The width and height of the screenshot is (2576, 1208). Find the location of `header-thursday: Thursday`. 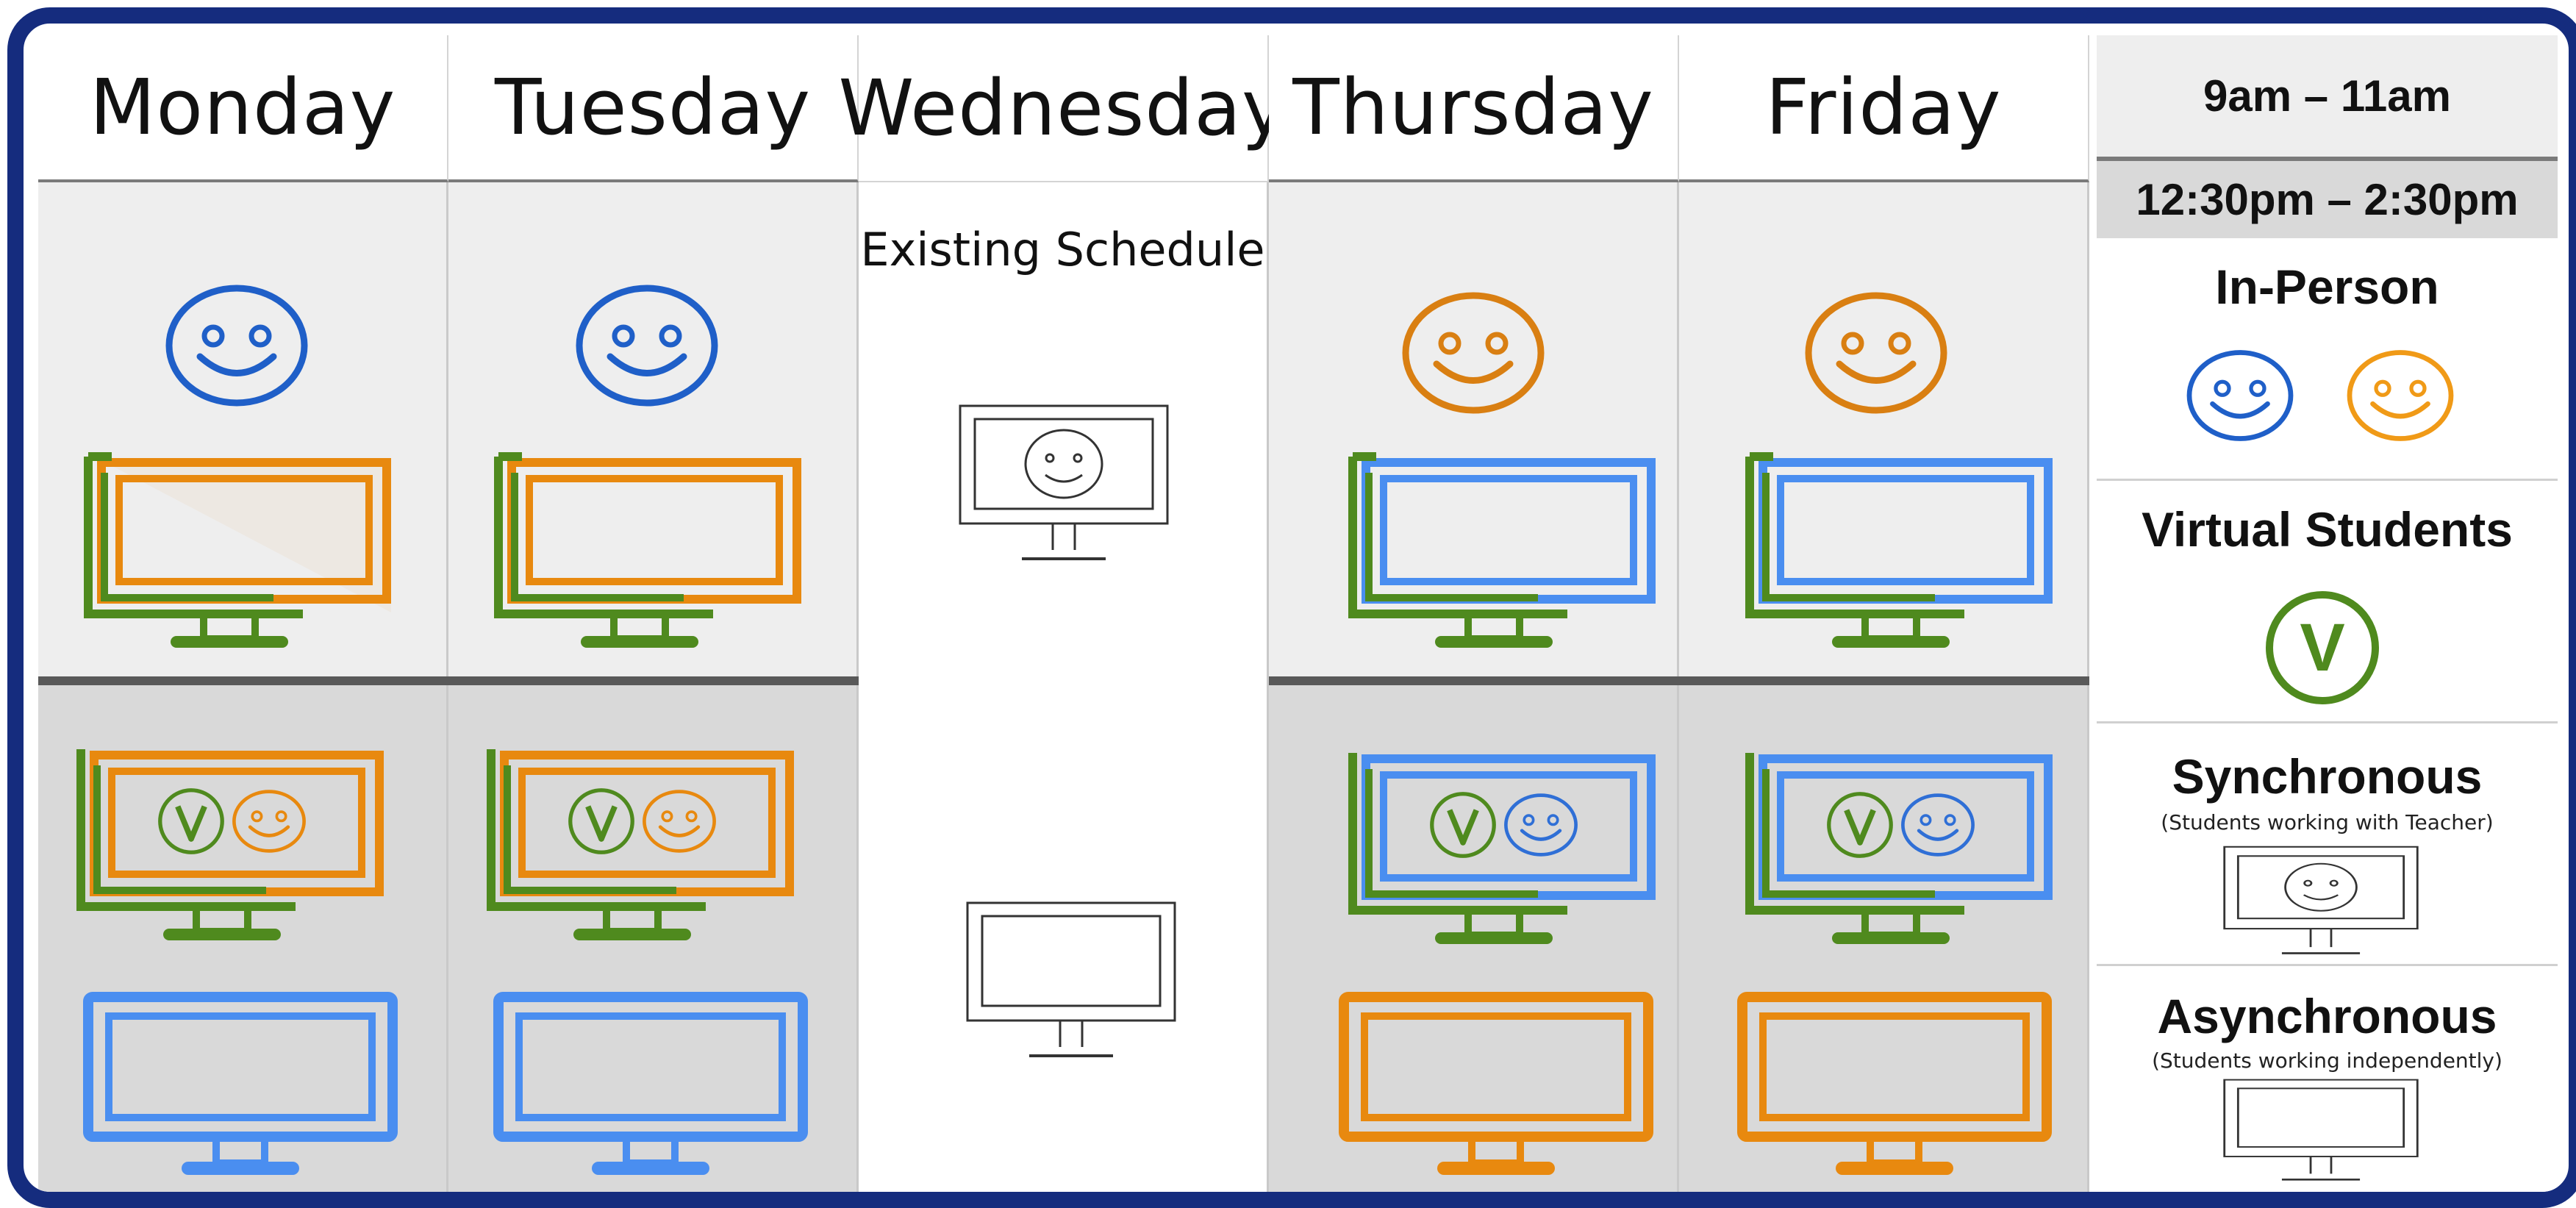

header-thursday: Thursday is located at coordinates (1474, 108).